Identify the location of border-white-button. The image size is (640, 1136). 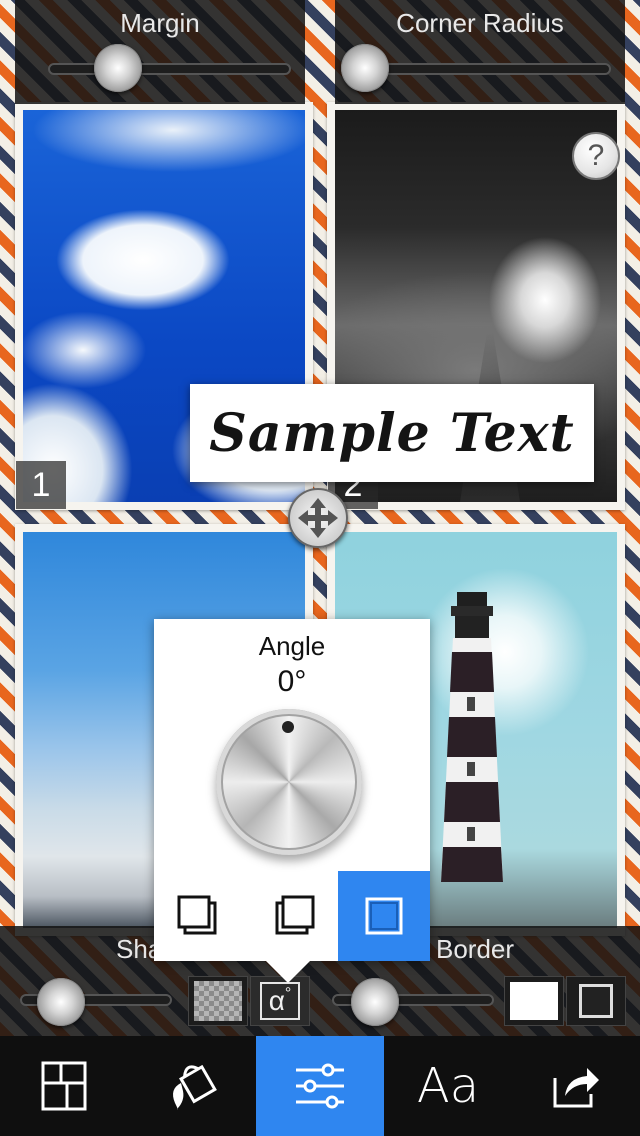
(534, 1001).